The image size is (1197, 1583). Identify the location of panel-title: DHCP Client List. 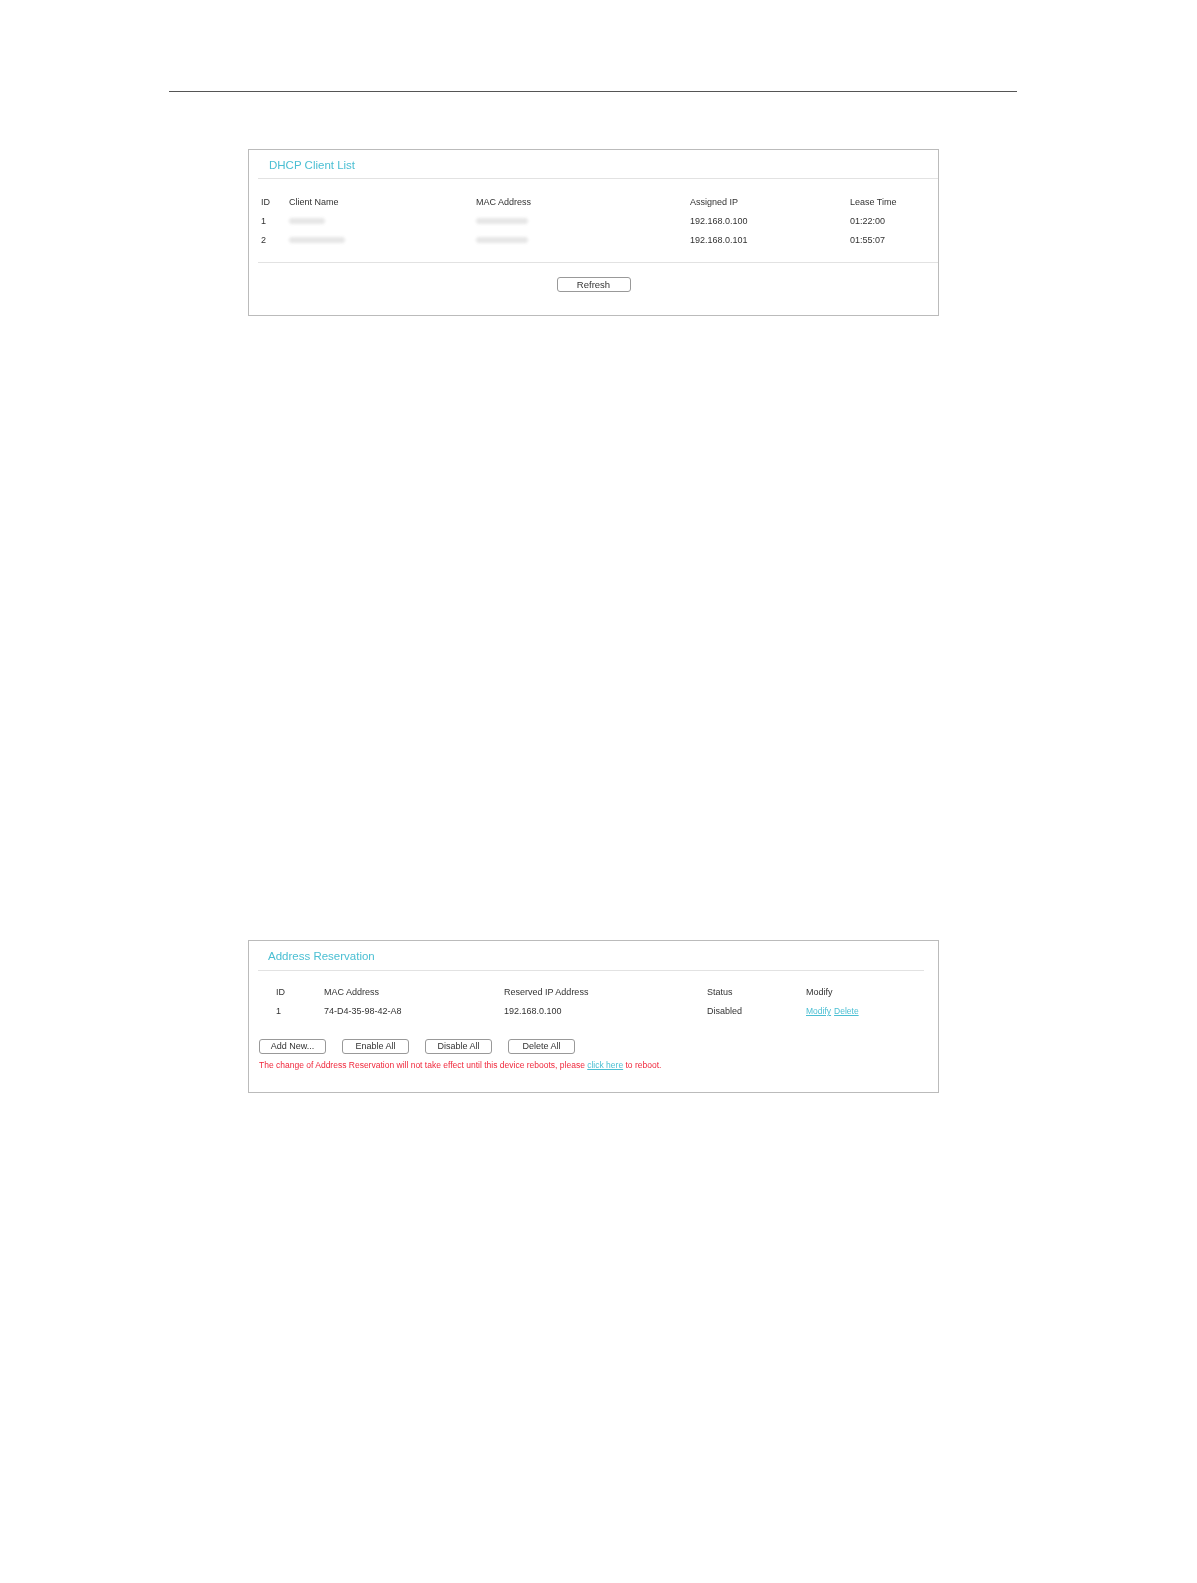
(312, 165).